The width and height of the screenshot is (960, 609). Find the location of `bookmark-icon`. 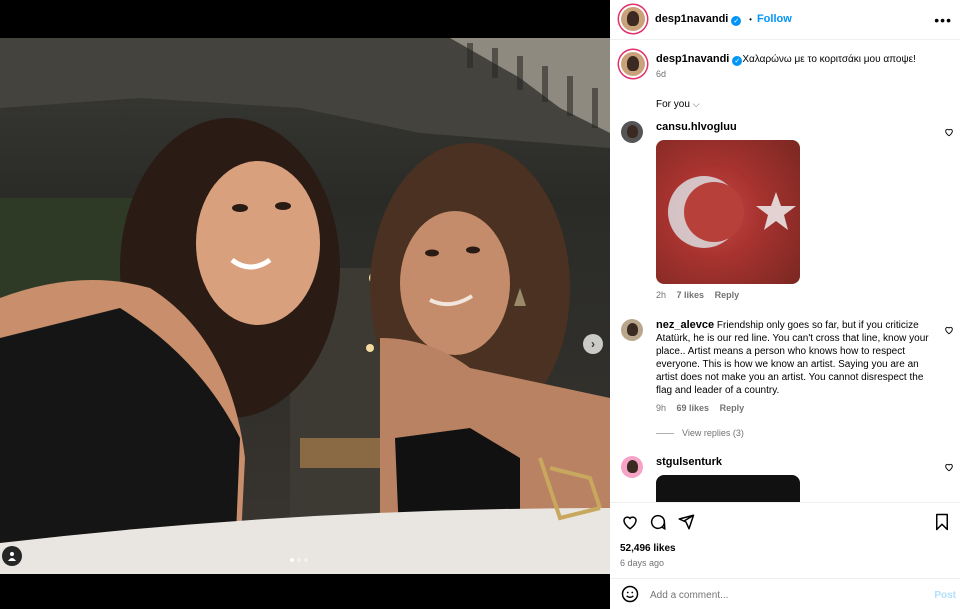

bookmark-icon is located at coordinates (942, 522).